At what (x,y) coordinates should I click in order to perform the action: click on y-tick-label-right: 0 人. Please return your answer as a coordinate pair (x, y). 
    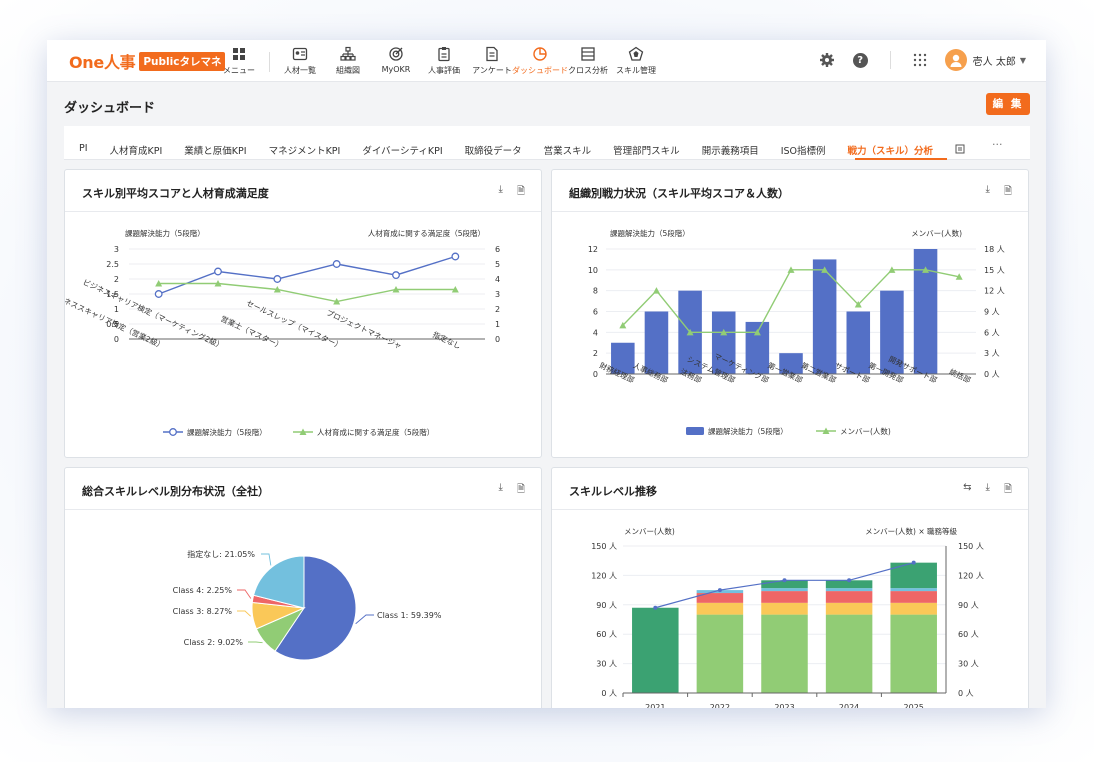
    Looking at the image, I should click on (966, 693).